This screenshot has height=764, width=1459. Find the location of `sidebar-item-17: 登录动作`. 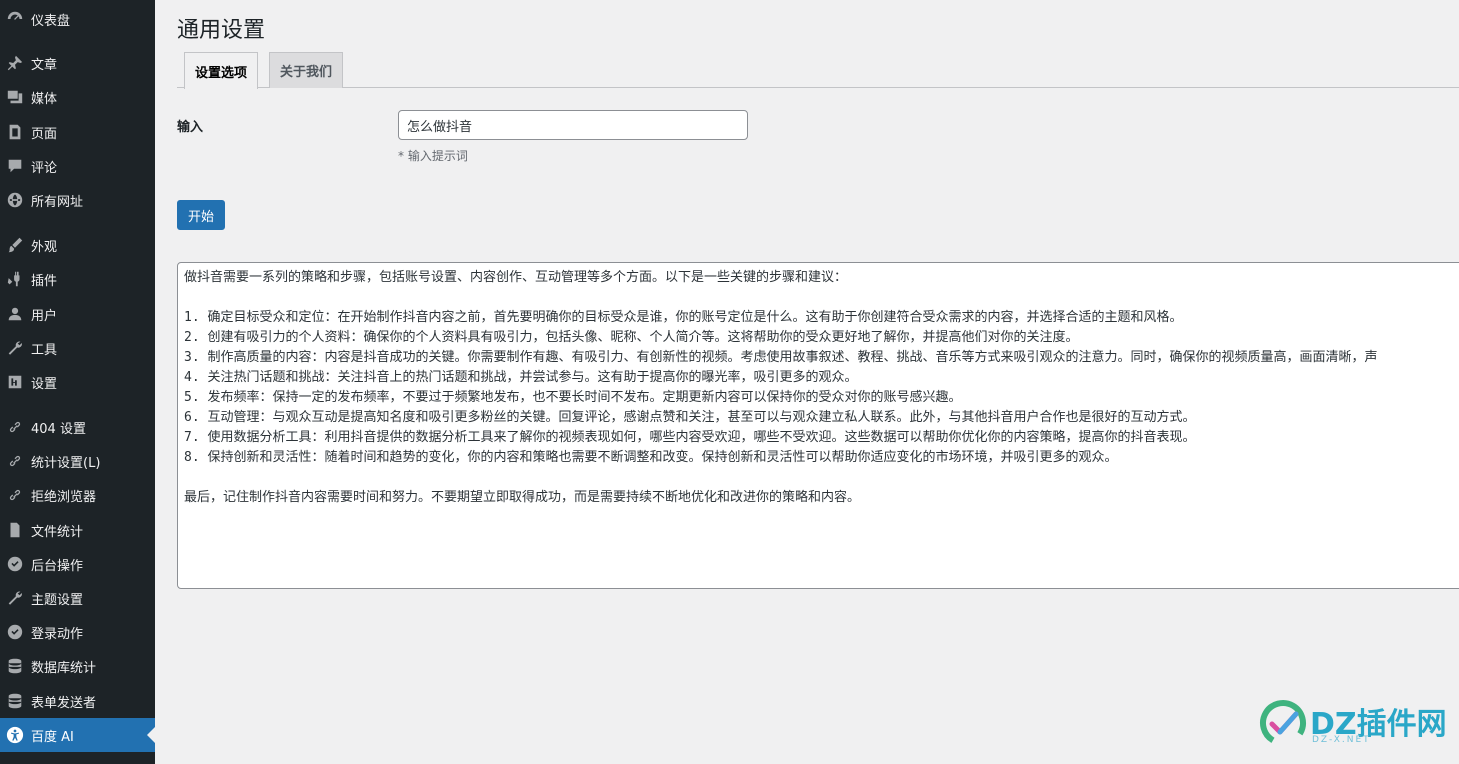

sidebar-item-17: 登录动作 is located at coordinates (77, 632).